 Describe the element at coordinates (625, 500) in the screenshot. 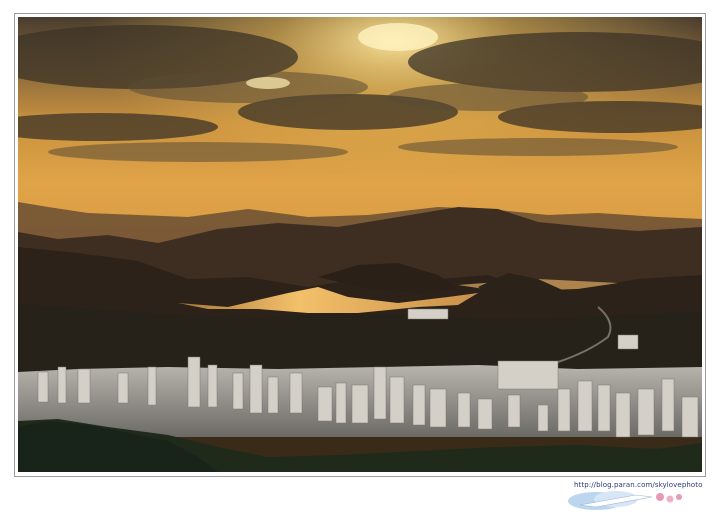

I see `cloud-logo-icon` at that location.